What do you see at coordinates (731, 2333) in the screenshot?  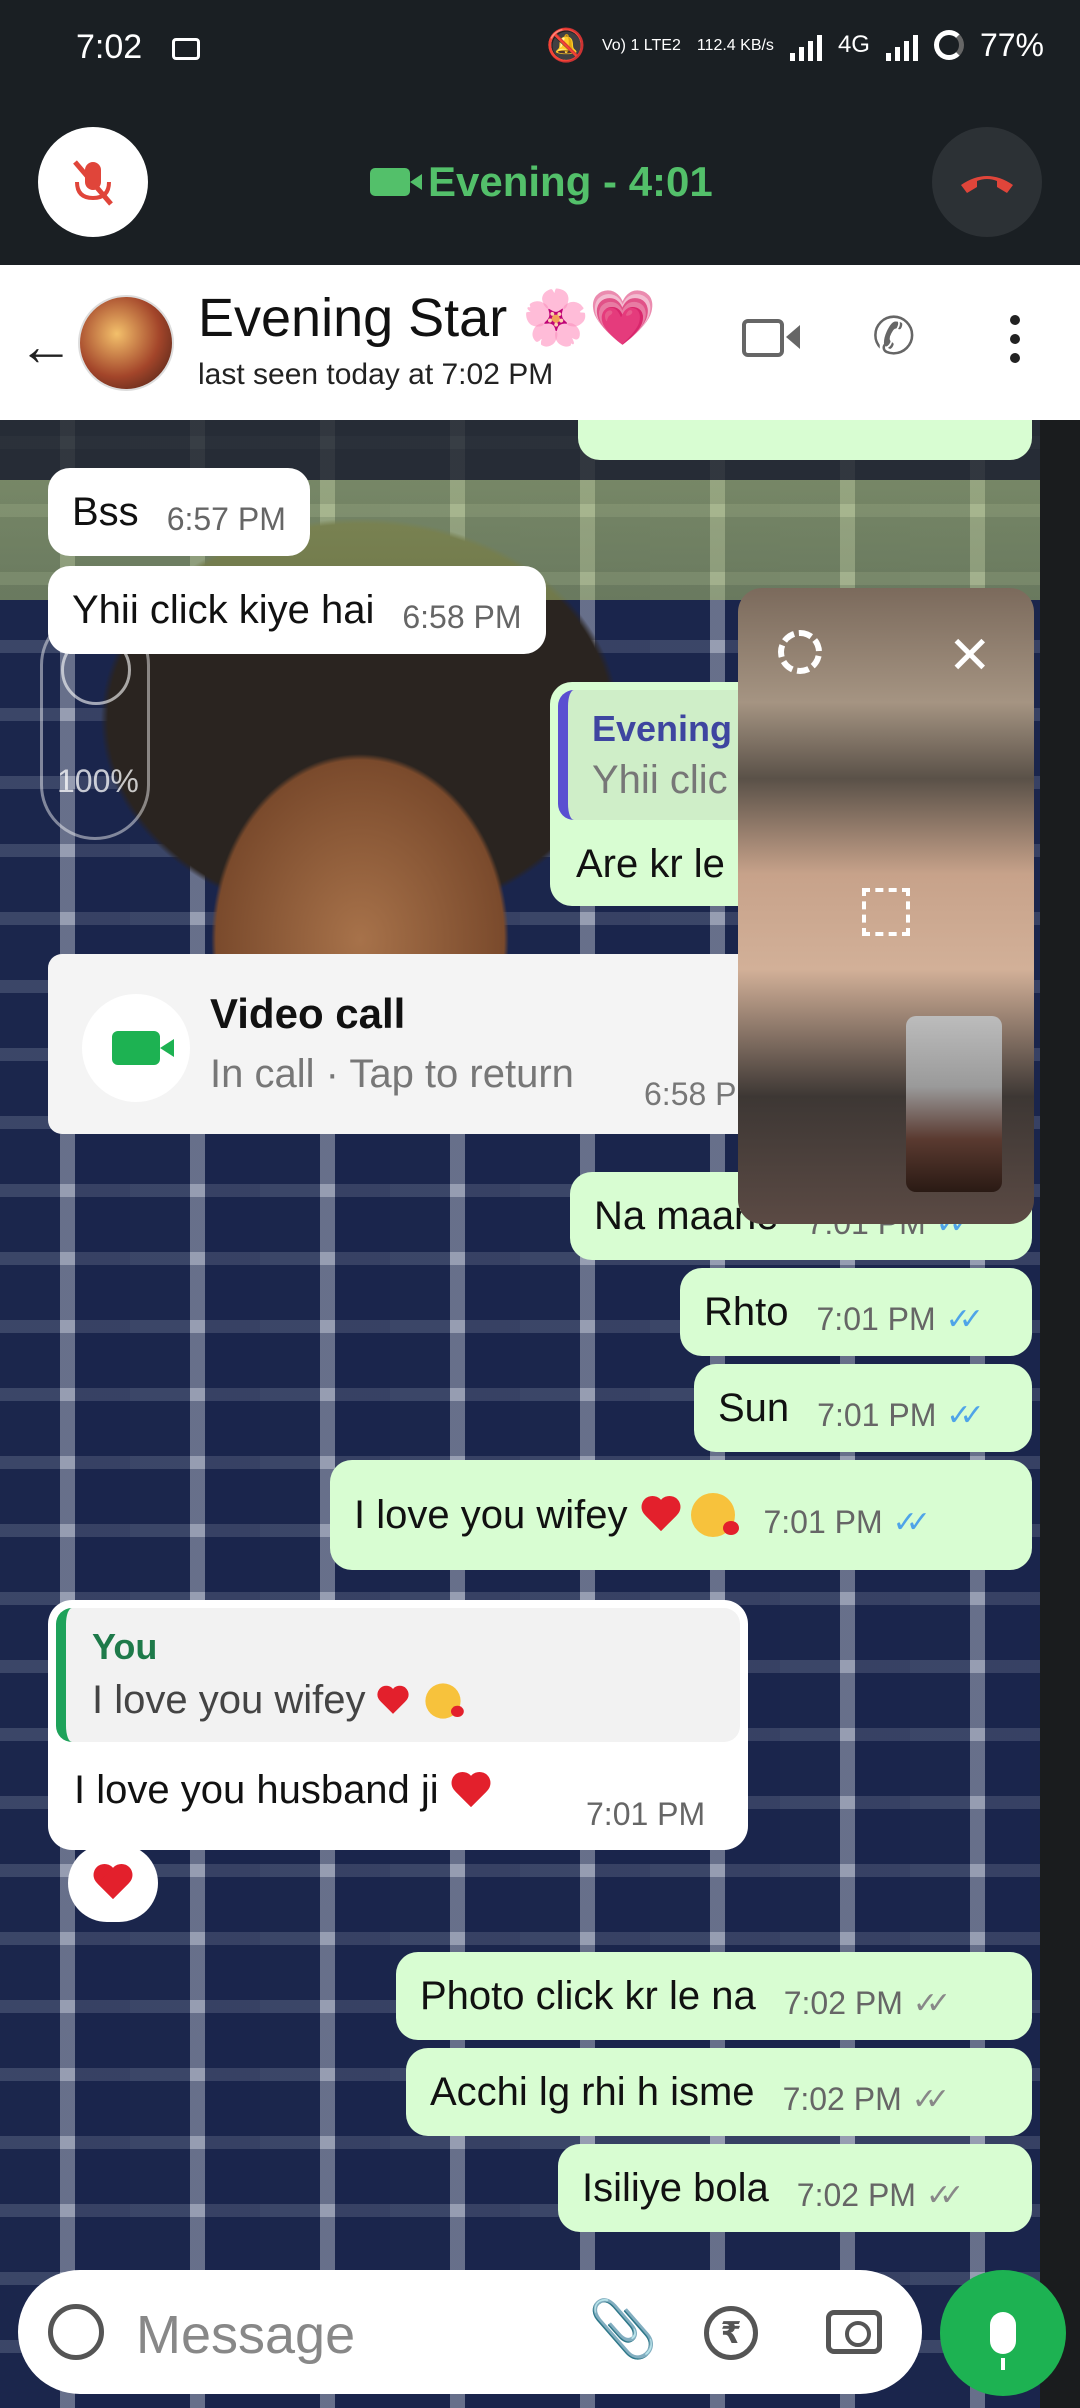 I see `rupee-icon: ₹` at bounding box center [731, 2333].